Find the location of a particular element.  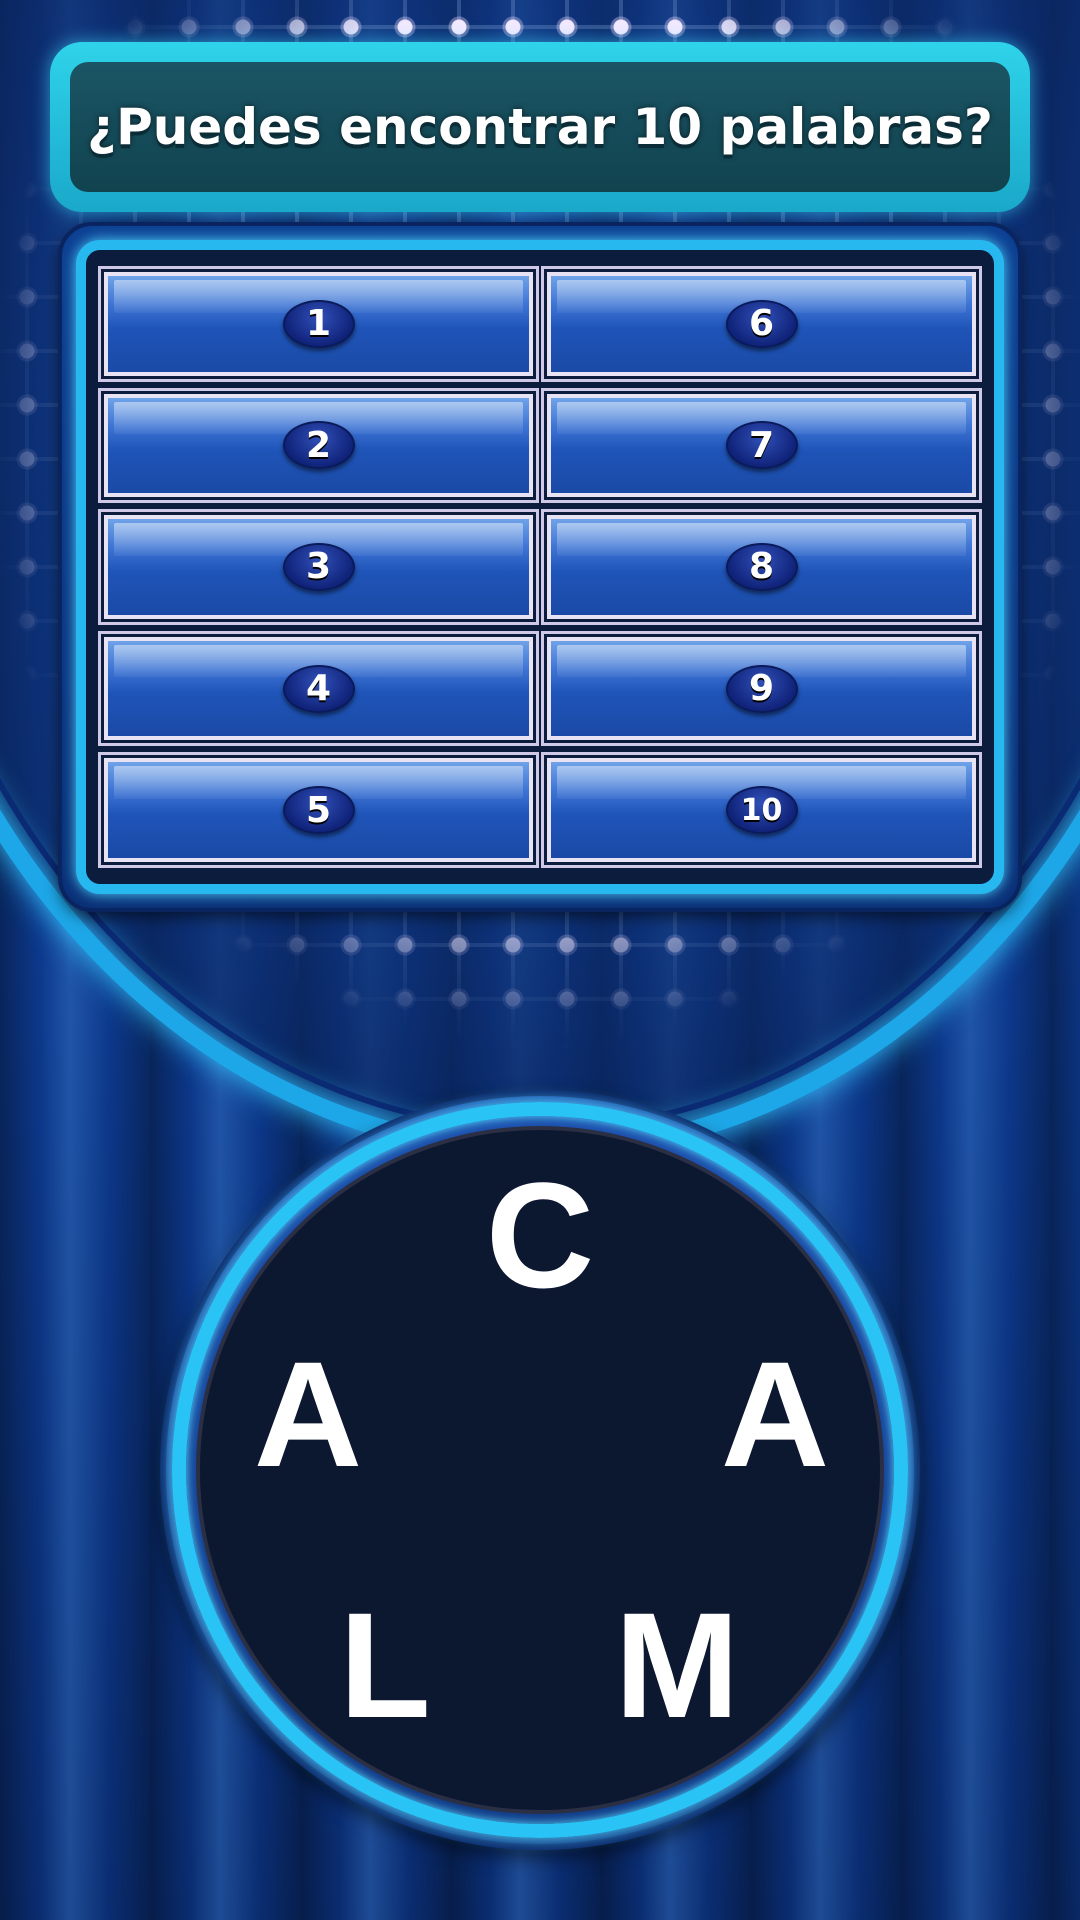

letter-tile-c: C is located at coordinates (540, 1235).